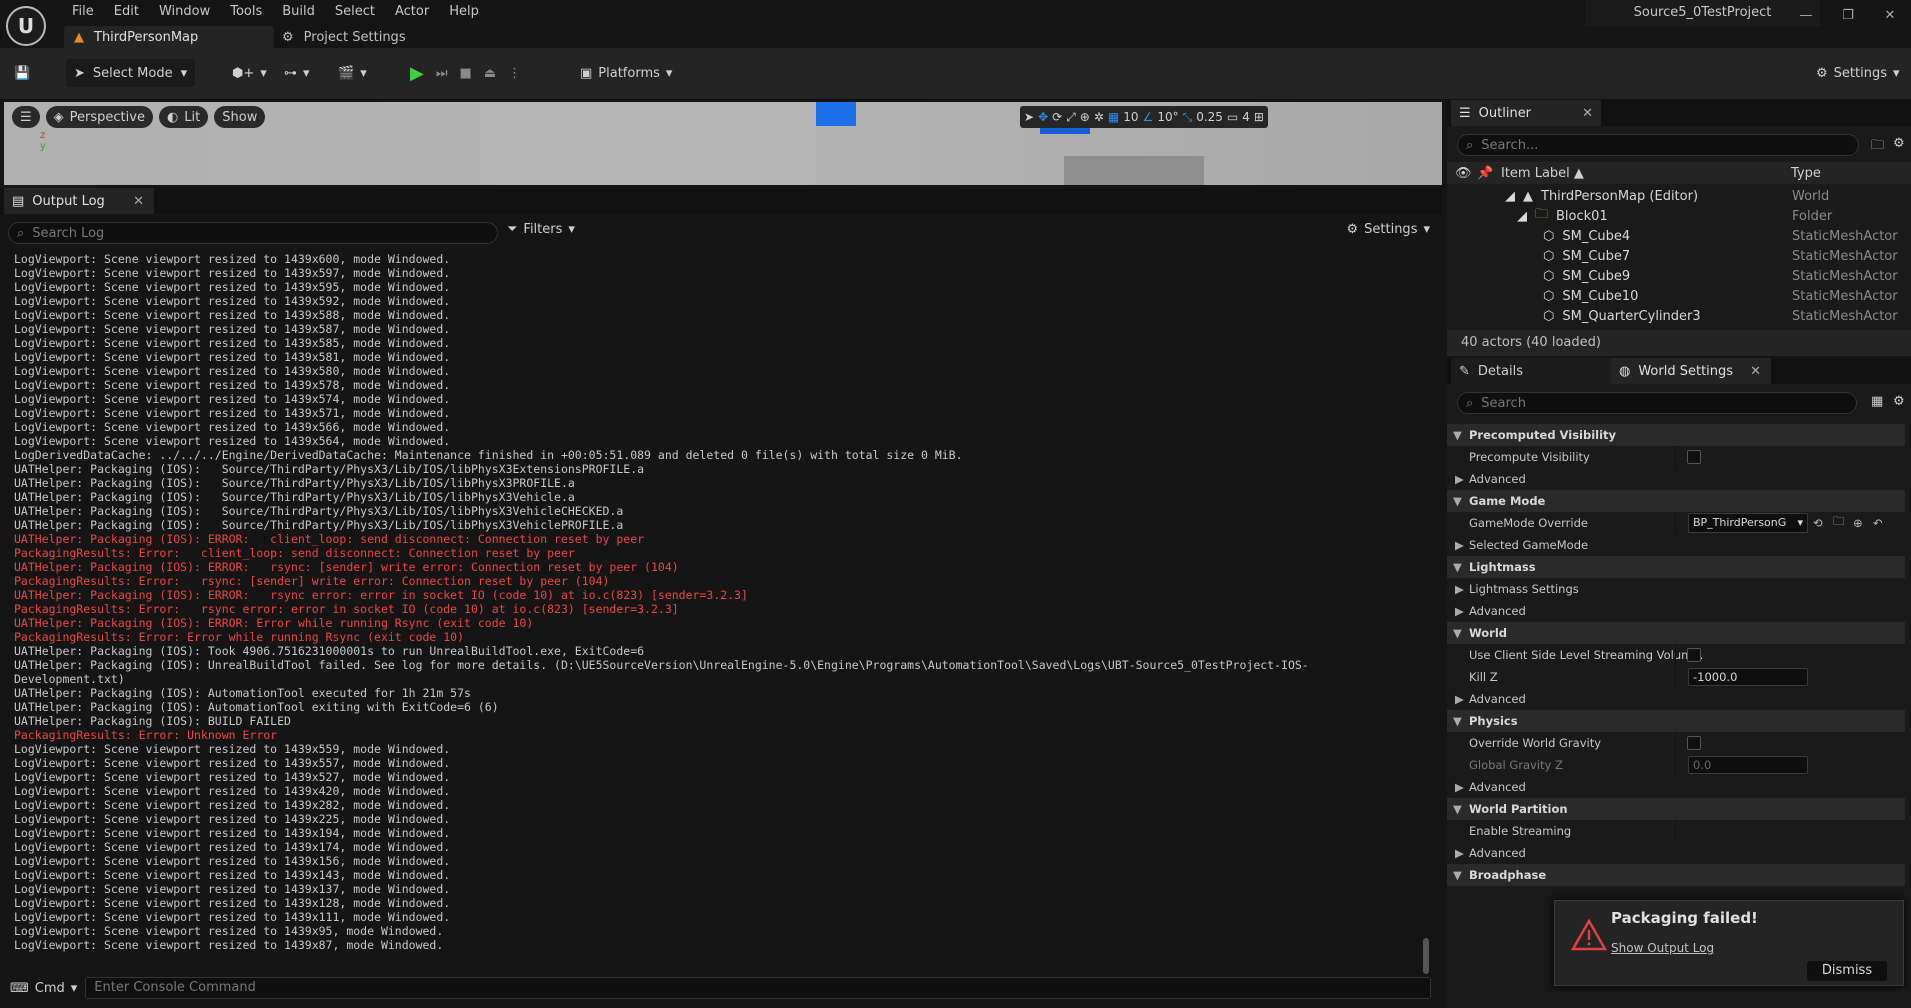 The width and height of the screenshot is (1911, 1008). I want to click on rotation-snap-value: 10°, so click(1167, 117).